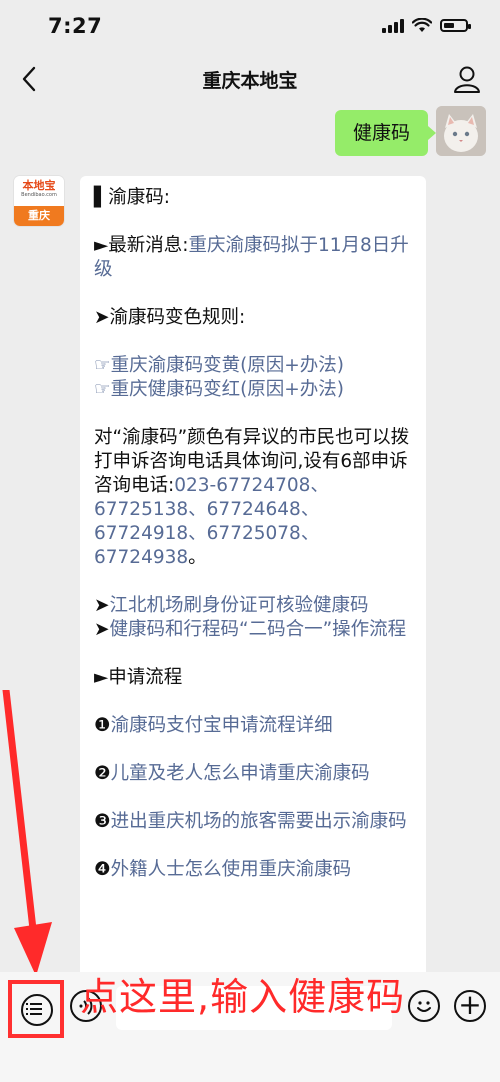 Image resolution: width=500 pixels, height=1082 pixels. I want to click on cat-avatar-icon, so click(461, 131).